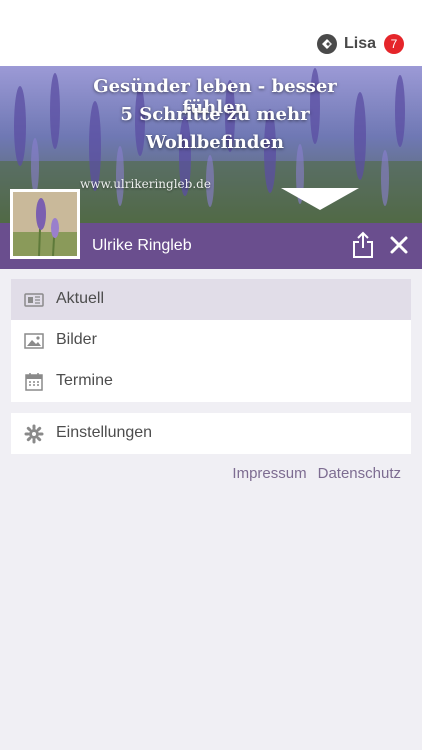 This screenshot has height=750, width=422. Describe the element at coordinates (320, 199) in the screenshot. I see `hero-arrow-icon` at that location.